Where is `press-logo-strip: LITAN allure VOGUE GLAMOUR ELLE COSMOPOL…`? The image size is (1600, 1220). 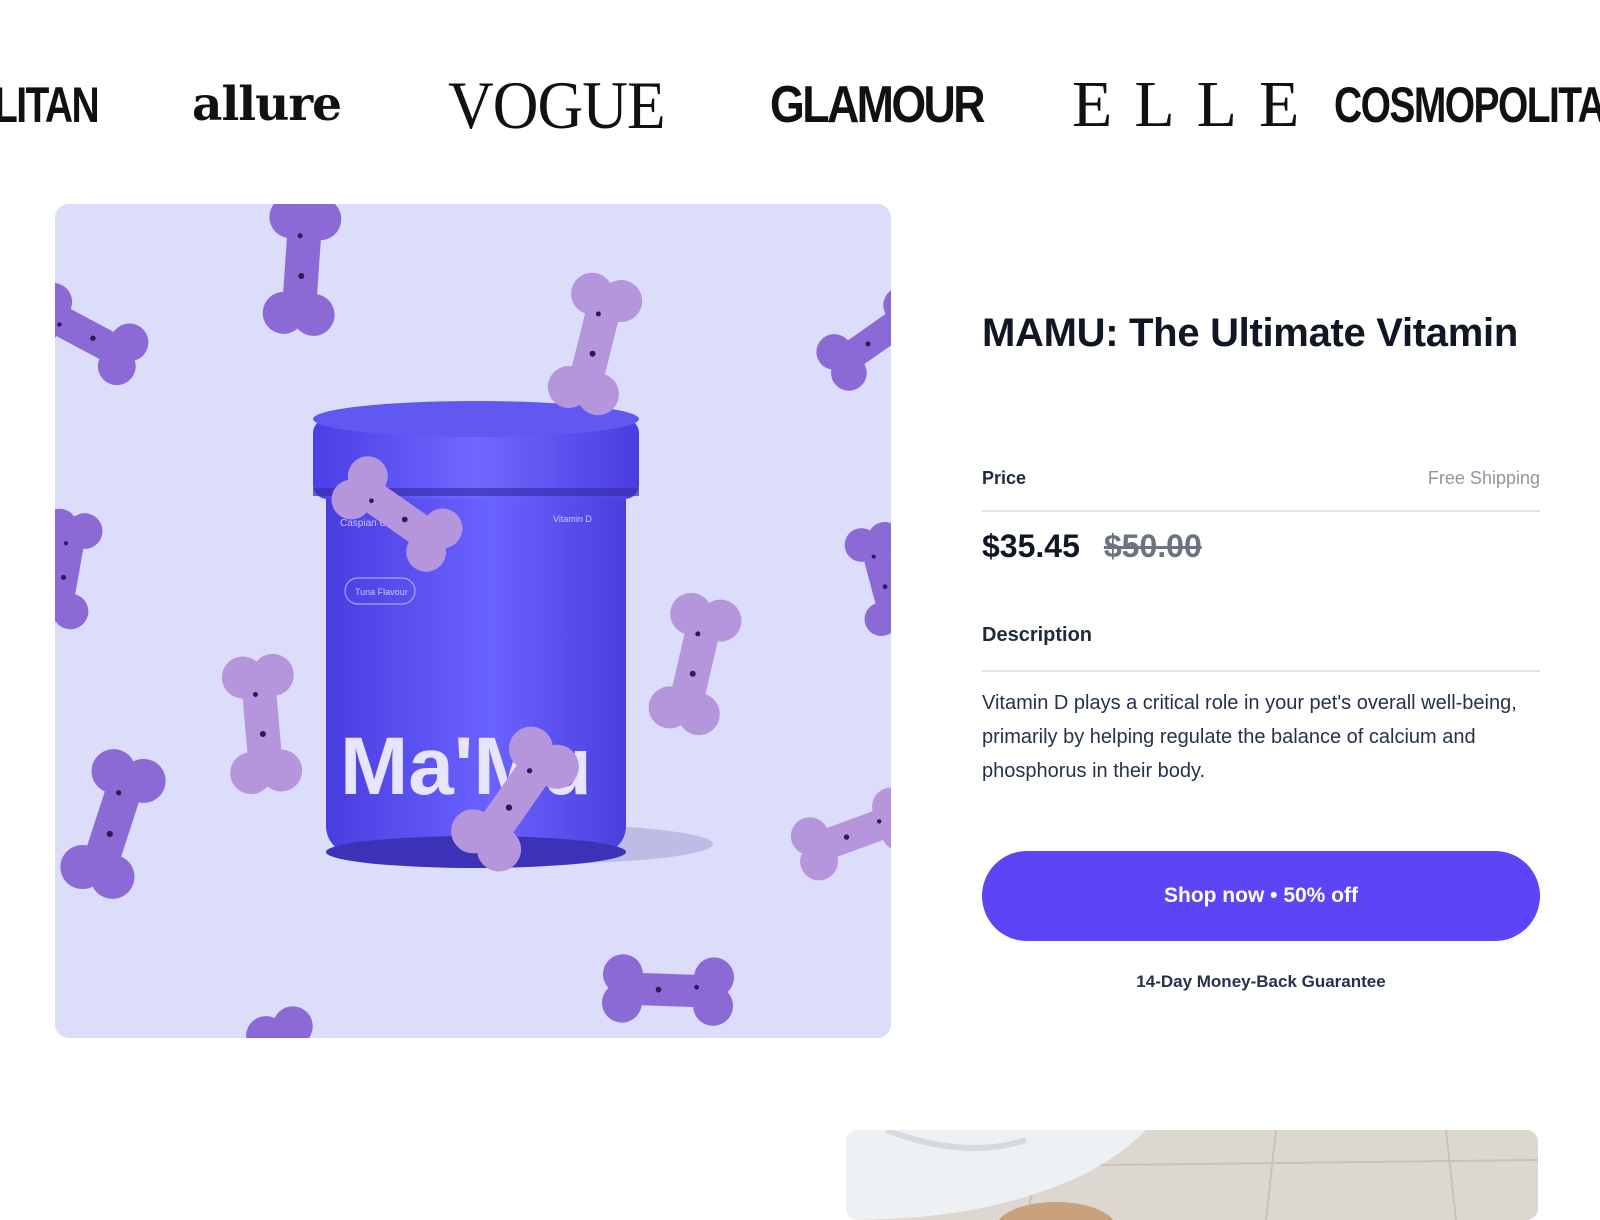 press-logo-strip: LITAN allure VOGUE GLAMOUR ELLE COSMOPOL… is located at coordinates (800, 105).